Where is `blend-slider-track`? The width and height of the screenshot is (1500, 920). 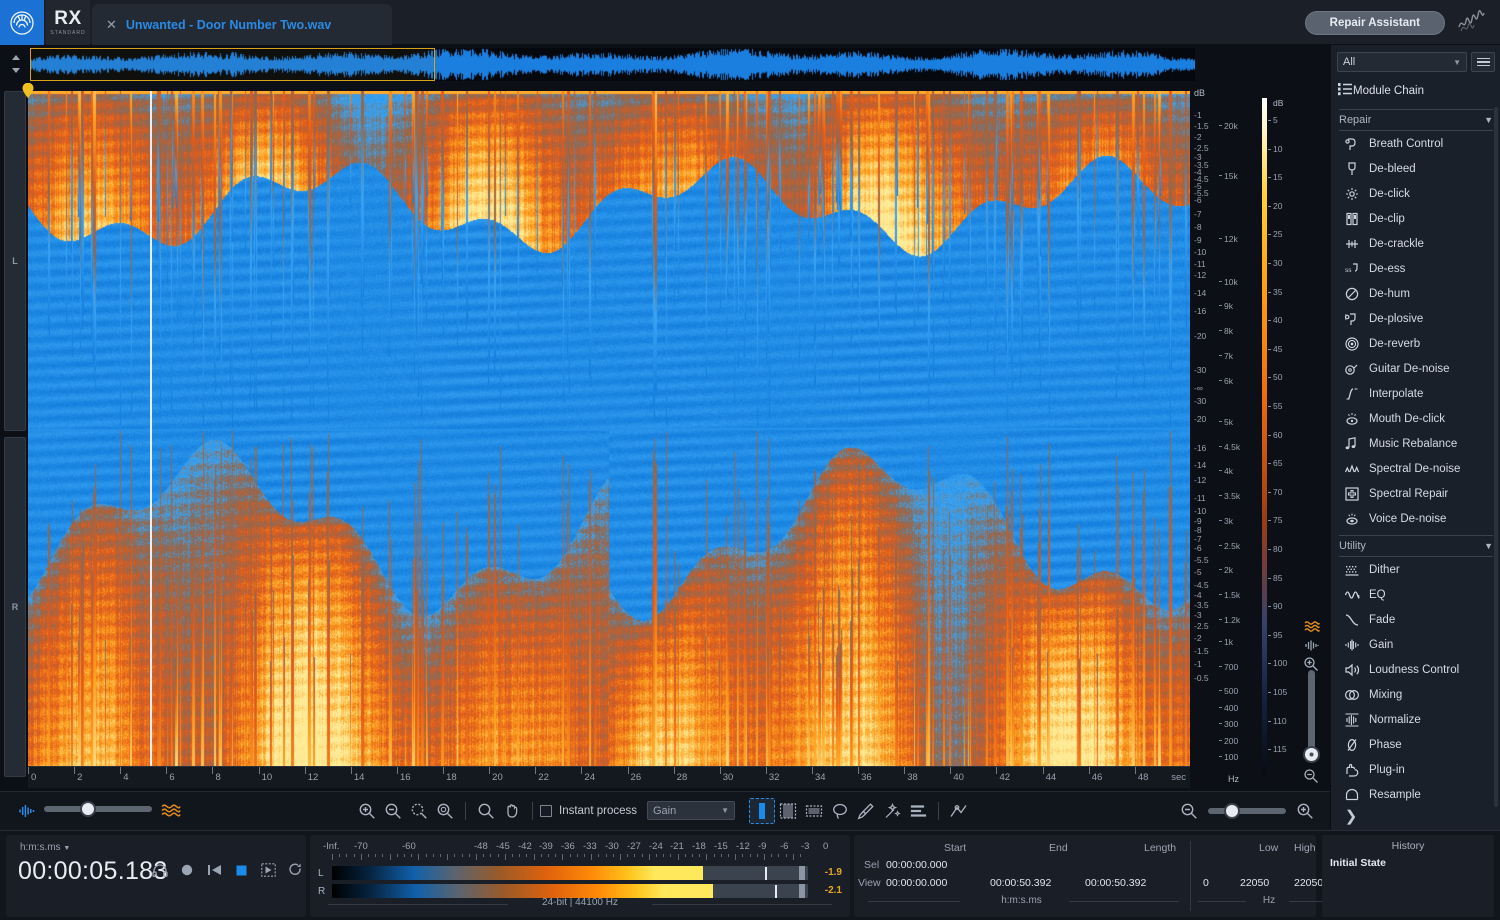 blend-slider-track is located at coordinates (98, 809).